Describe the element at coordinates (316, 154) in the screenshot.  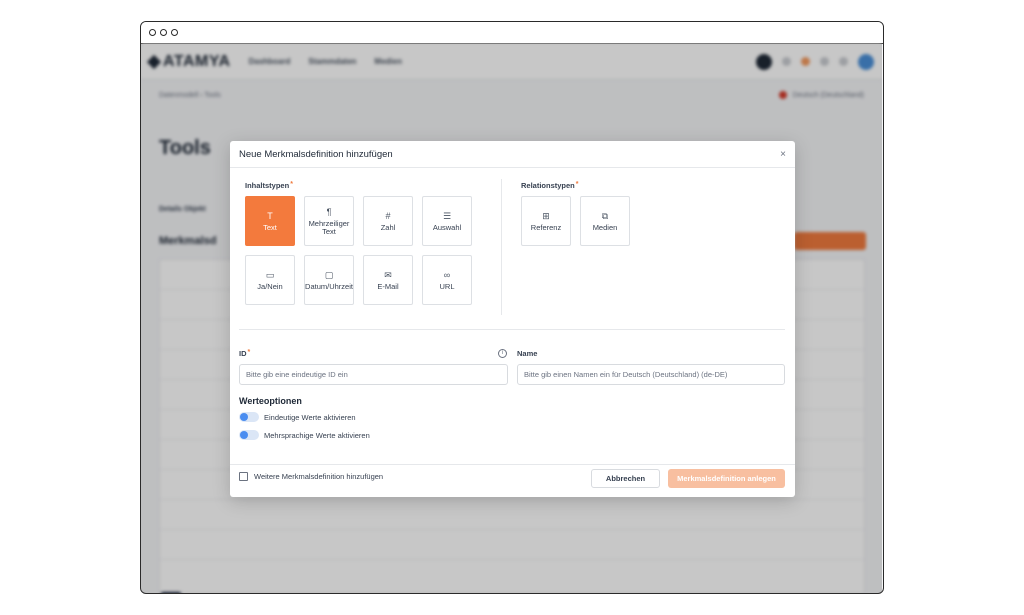
I see `dialog-title: Neue Merkmalsdefinition hinzufügen` at that location.